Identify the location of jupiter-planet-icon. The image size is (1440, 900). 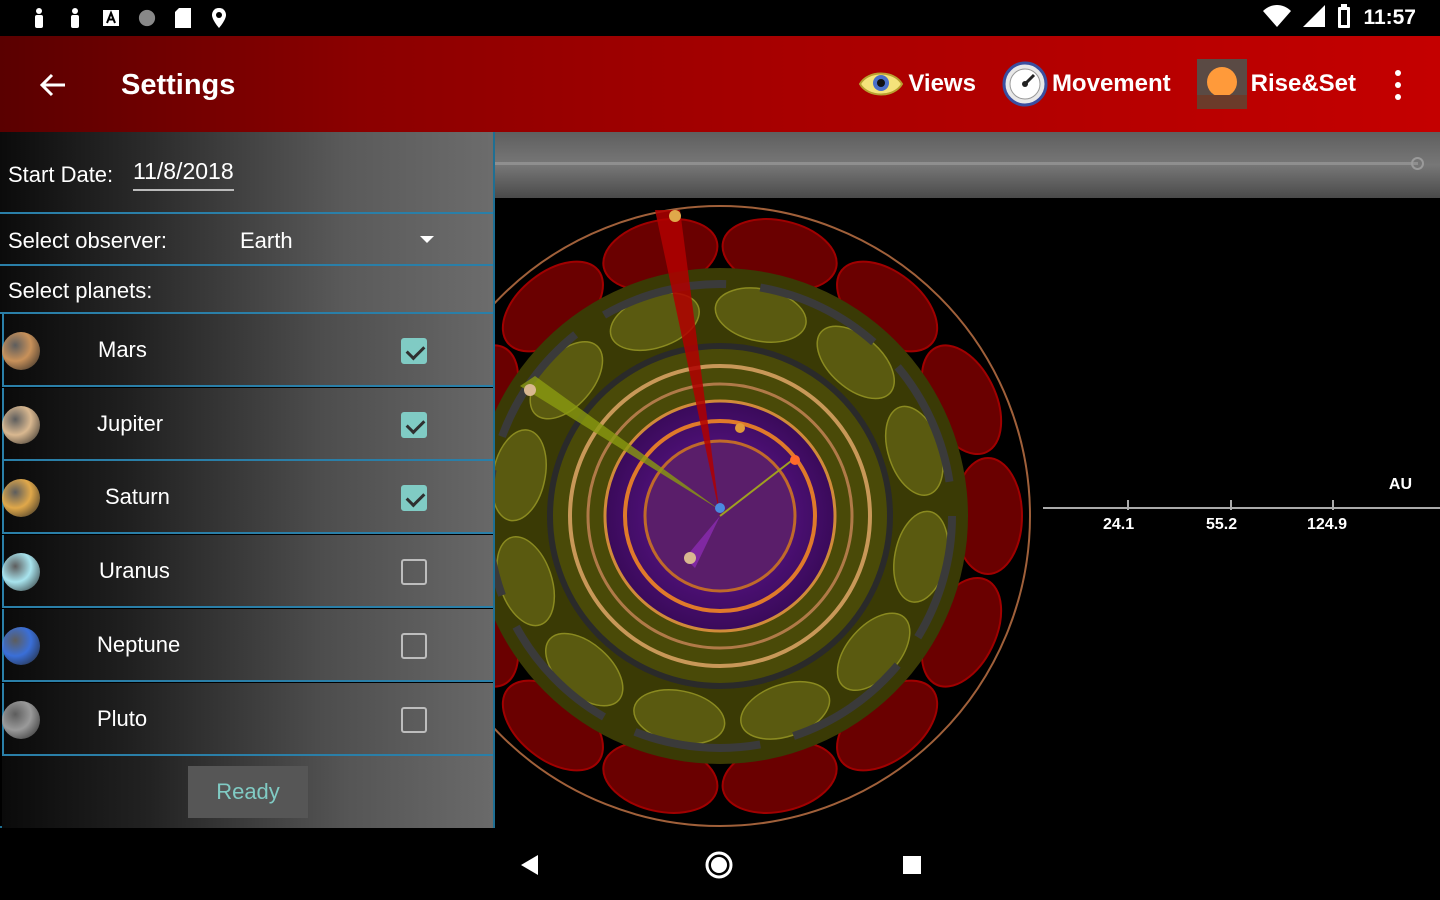
(21, 424).